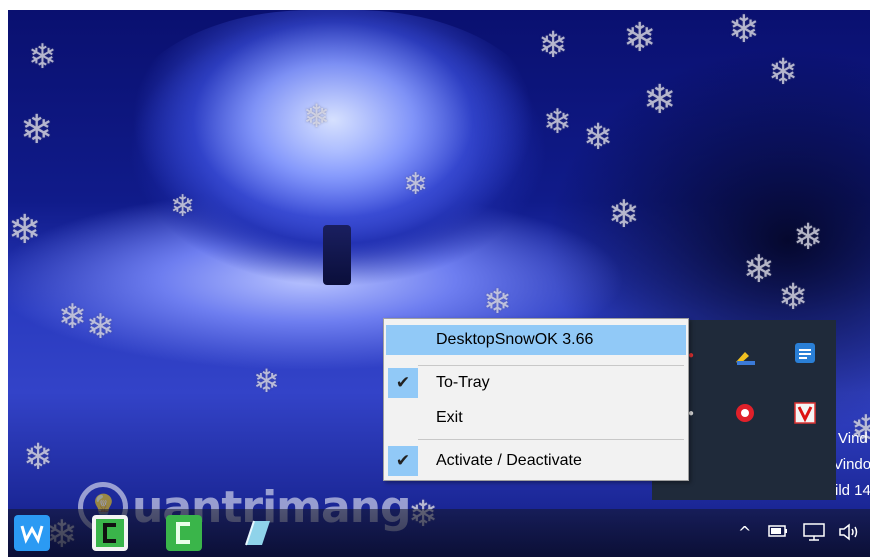  Describe the element at coordinates (849, 534) in the screenshot. I see `volume-icon` at that location.